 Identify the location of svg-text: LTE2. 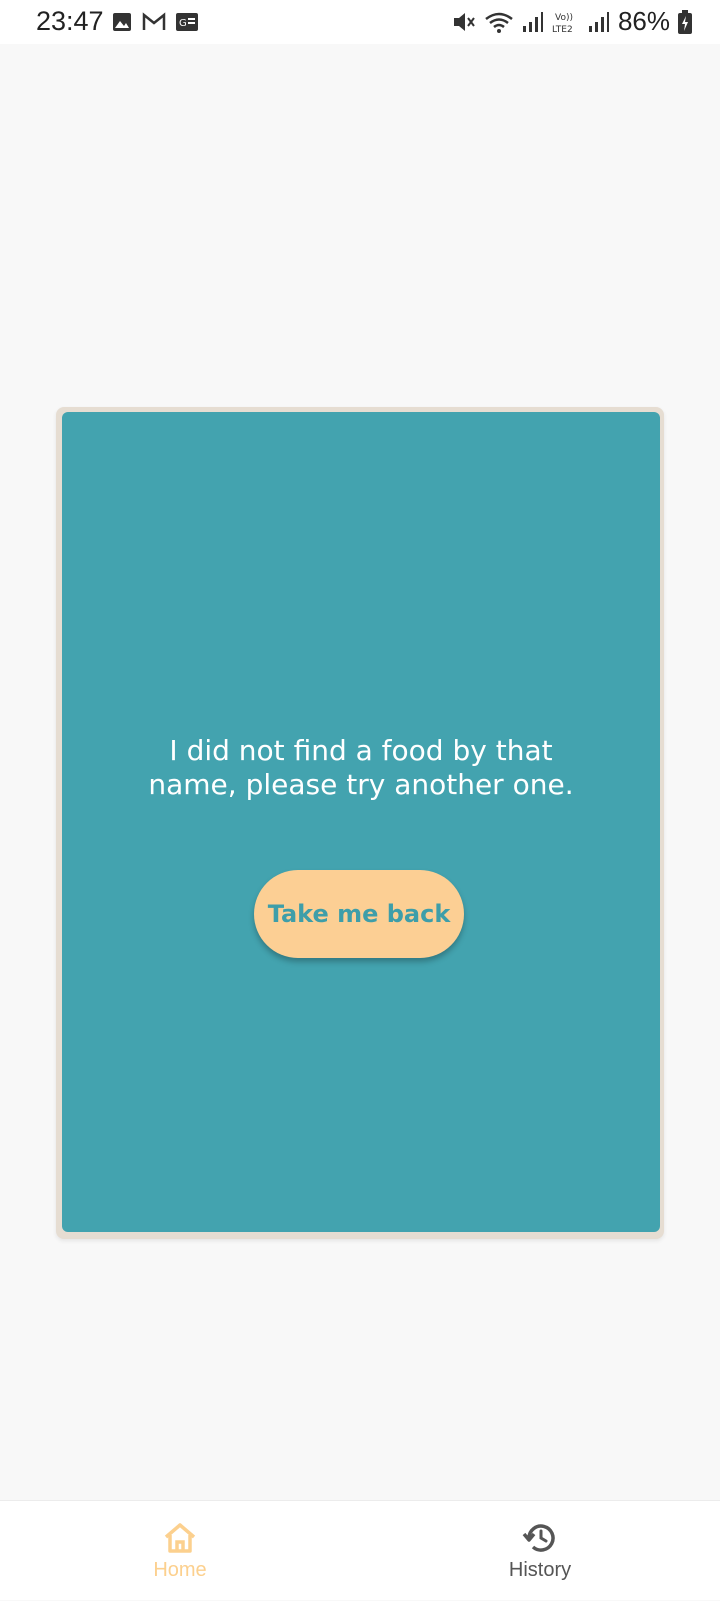
(562, 29).